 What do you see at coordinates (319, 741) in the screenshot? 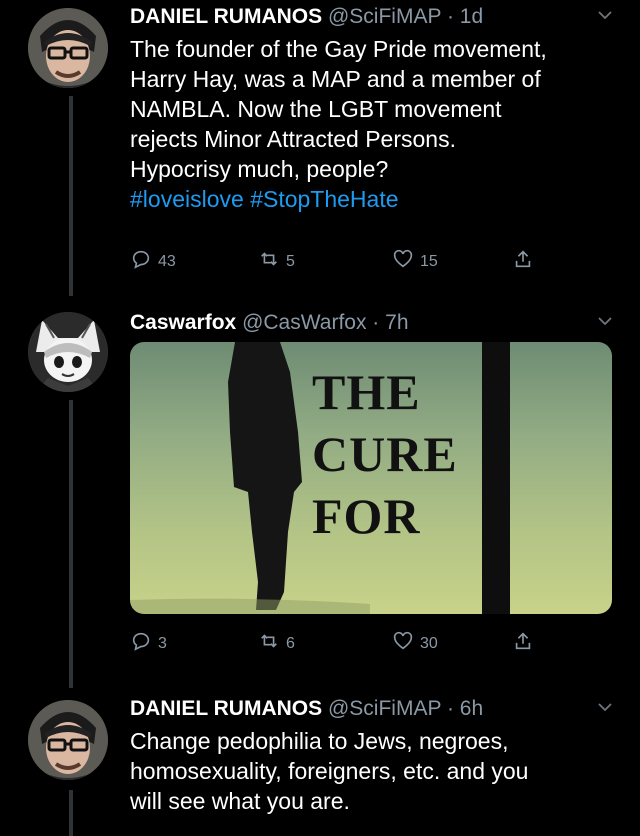
I see `tweet-text-line: Change pedophilia to Jews, negroes,` at bounding box center [319, 741].